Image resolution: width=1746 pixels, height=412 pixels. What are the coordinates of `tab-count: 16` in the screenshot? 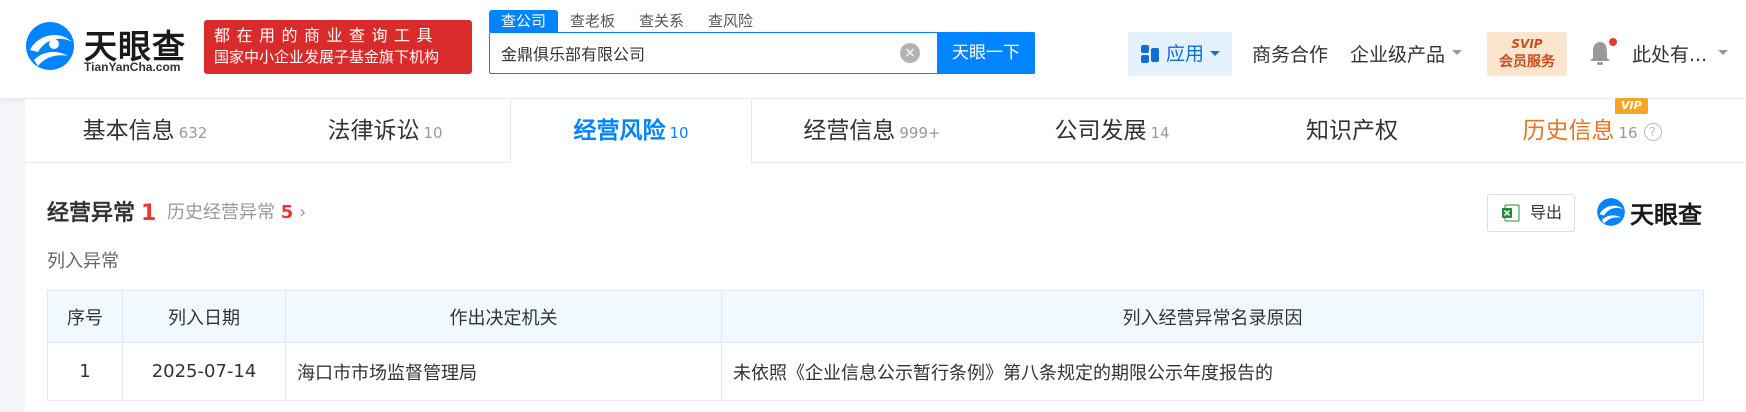 It's located at (1628, 133).